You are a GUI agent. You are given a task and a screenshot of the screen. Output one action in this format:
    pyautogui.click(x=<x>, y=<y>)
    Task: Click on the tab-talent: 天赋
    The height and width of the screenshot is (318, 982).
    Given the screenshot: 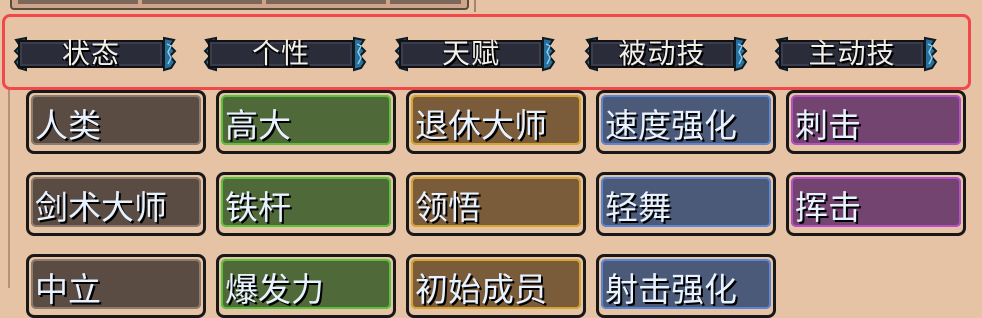 What is the action you would take?
    pyautogui.click(x=475, y=54)
    